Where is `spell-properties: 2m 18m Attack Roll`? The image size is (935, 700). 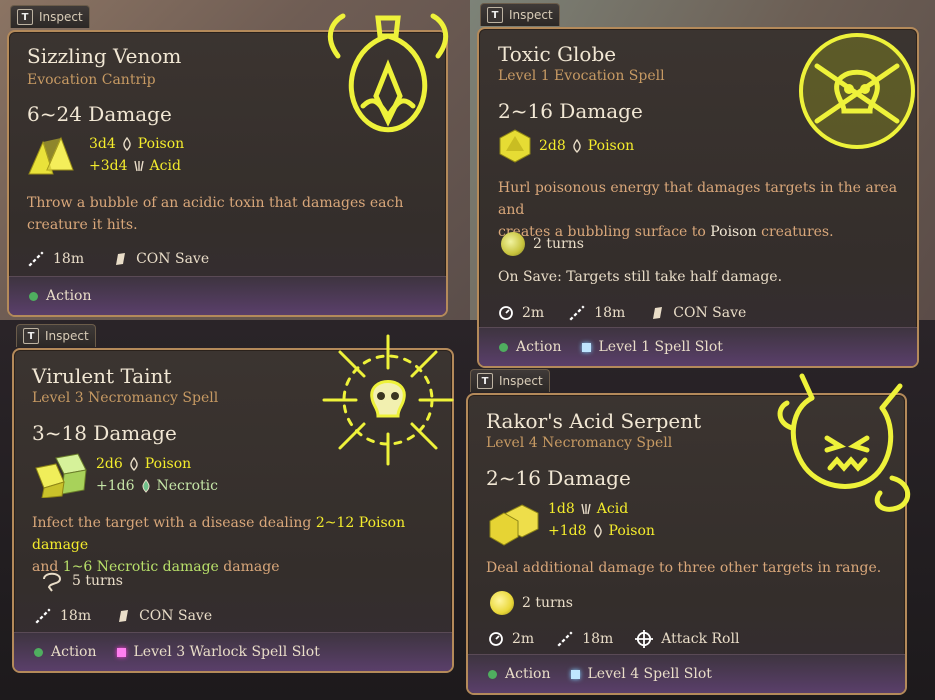
spell-properties: 2m 18m Attack Roll is located at coordinates (613, 639).